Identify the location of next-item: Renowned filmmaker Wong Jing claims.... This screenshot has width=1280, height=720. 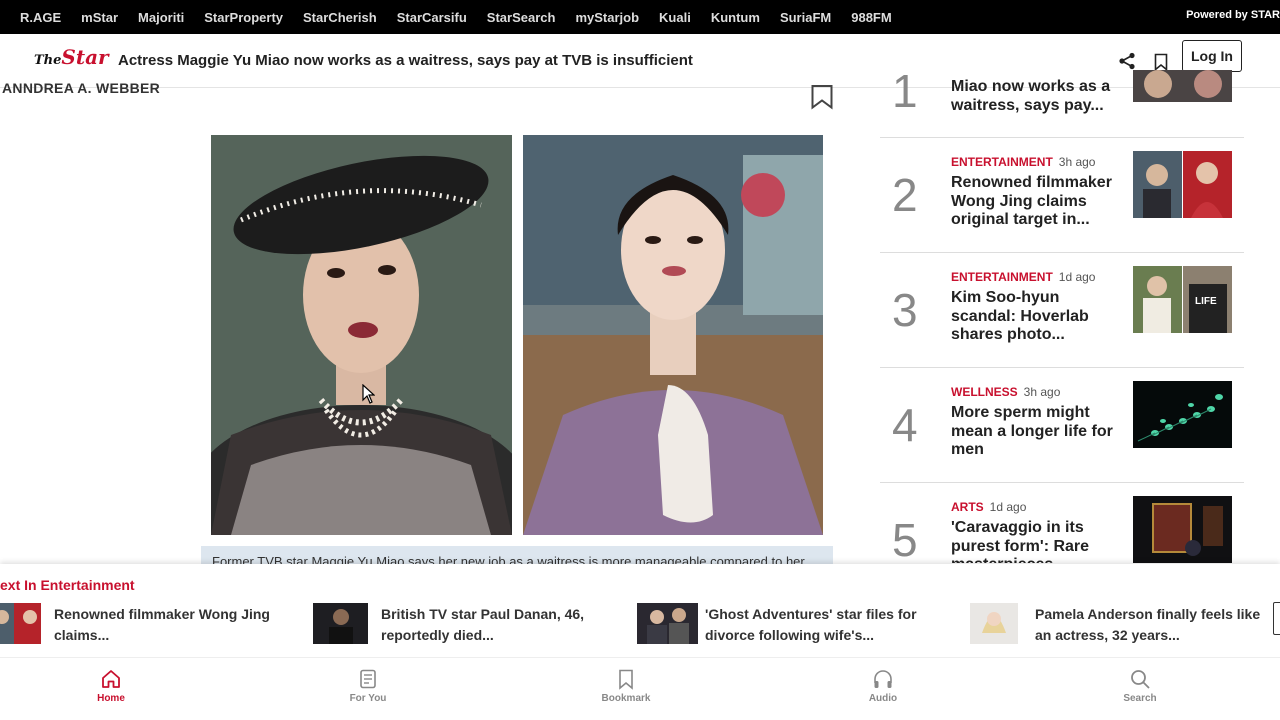
(143, 624).